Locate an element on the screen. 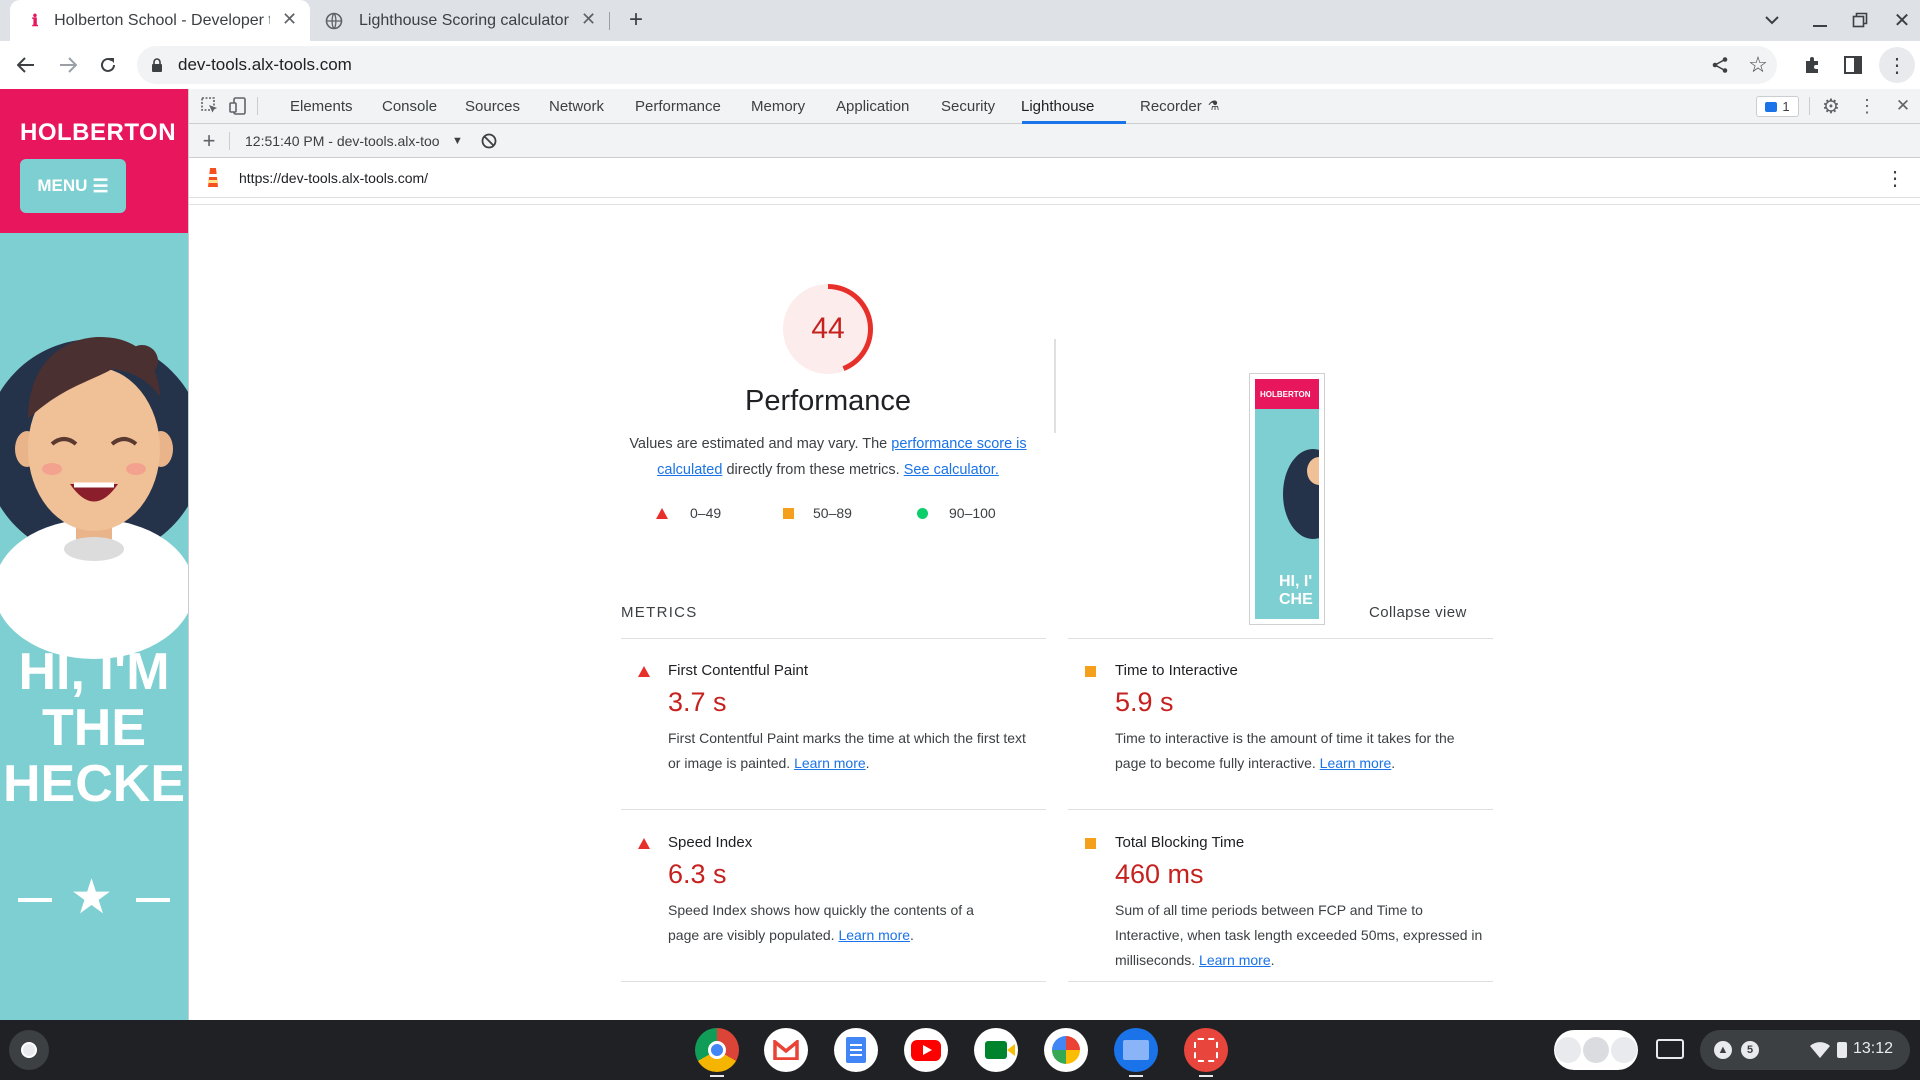 Image resolution: width=1920 pixels, height=1080 pixels. tab-performance: Performance is located at coordinates (678, 106).